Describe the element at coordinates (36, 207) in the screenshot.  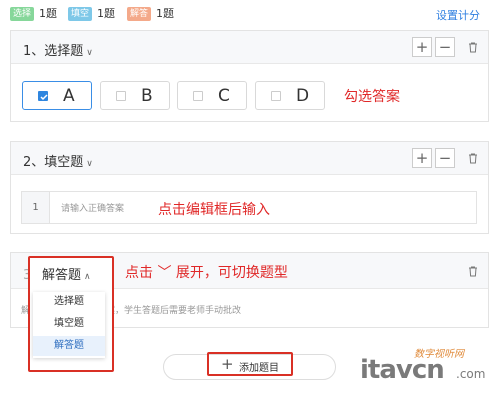
I see `blank-row-number: 1` at that location.